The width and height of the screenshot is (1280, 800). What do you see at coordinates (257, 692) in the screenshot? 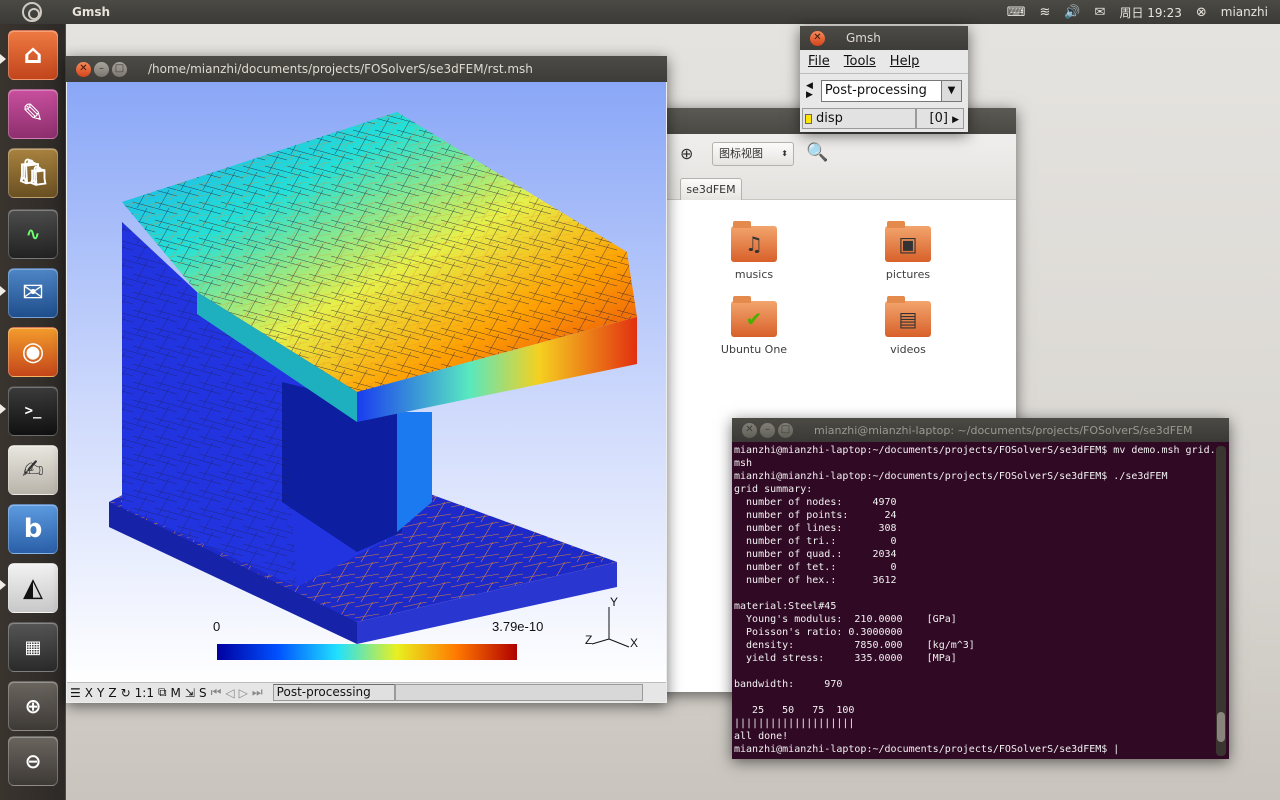
I see `next-step-icon: ⏭` at bounding box center [257, 692].